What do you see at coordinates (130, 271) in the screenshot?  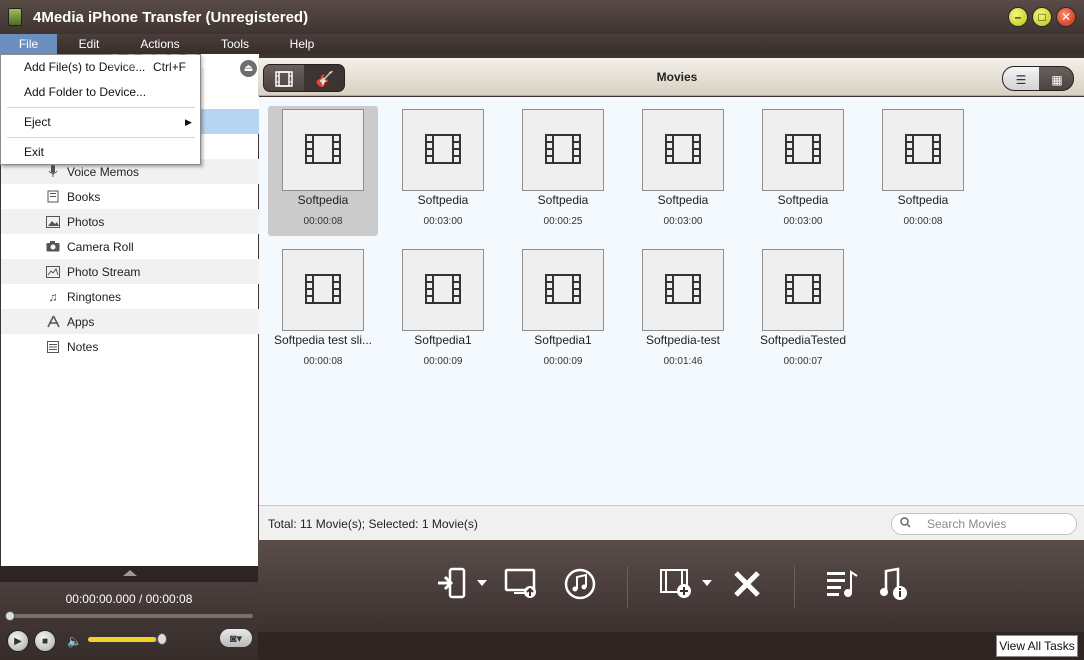 I see `sidebar-item-photo-stream: Photo Stream` at bounding box center [130, 271].